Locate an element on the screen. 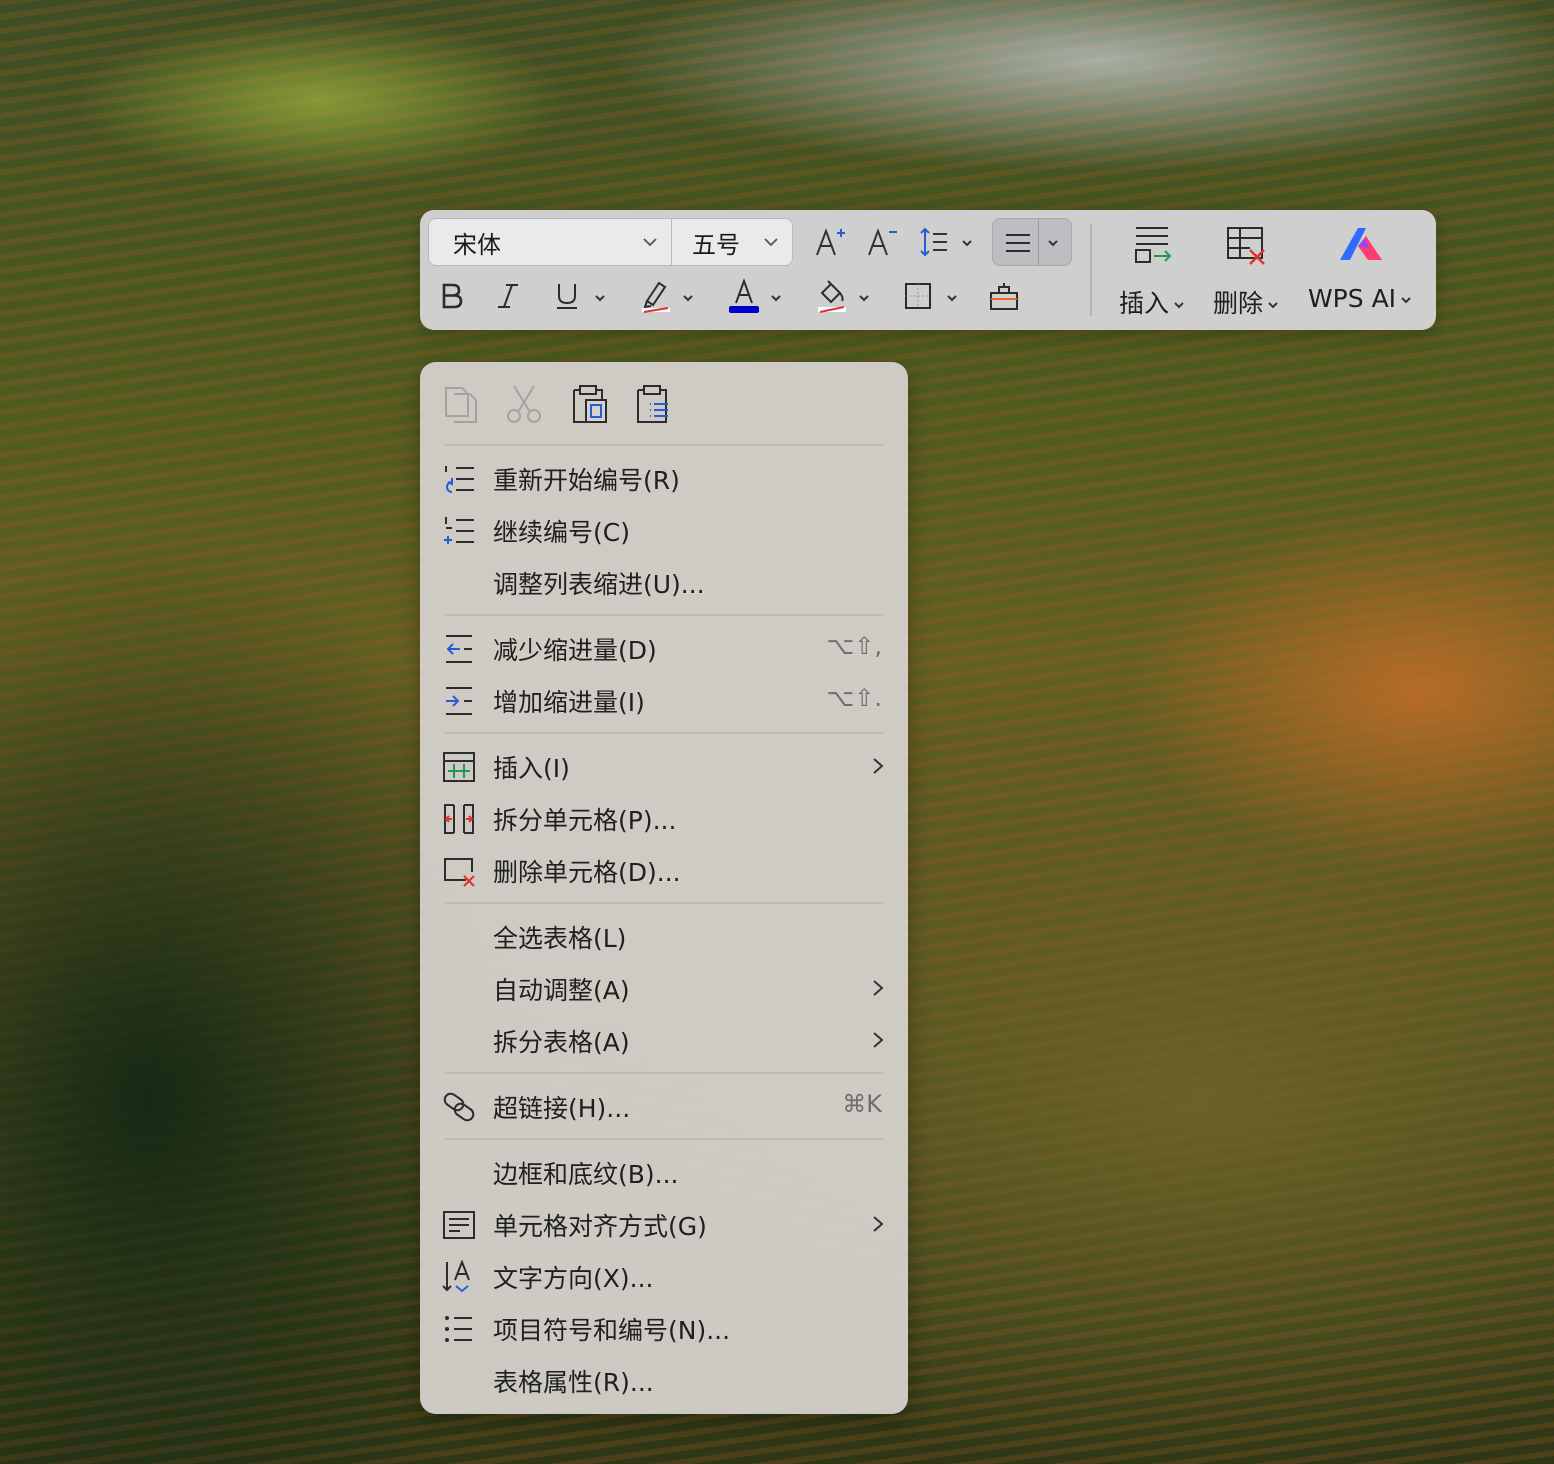  insert-button: 插入 is located at coordinates (1152, 270).